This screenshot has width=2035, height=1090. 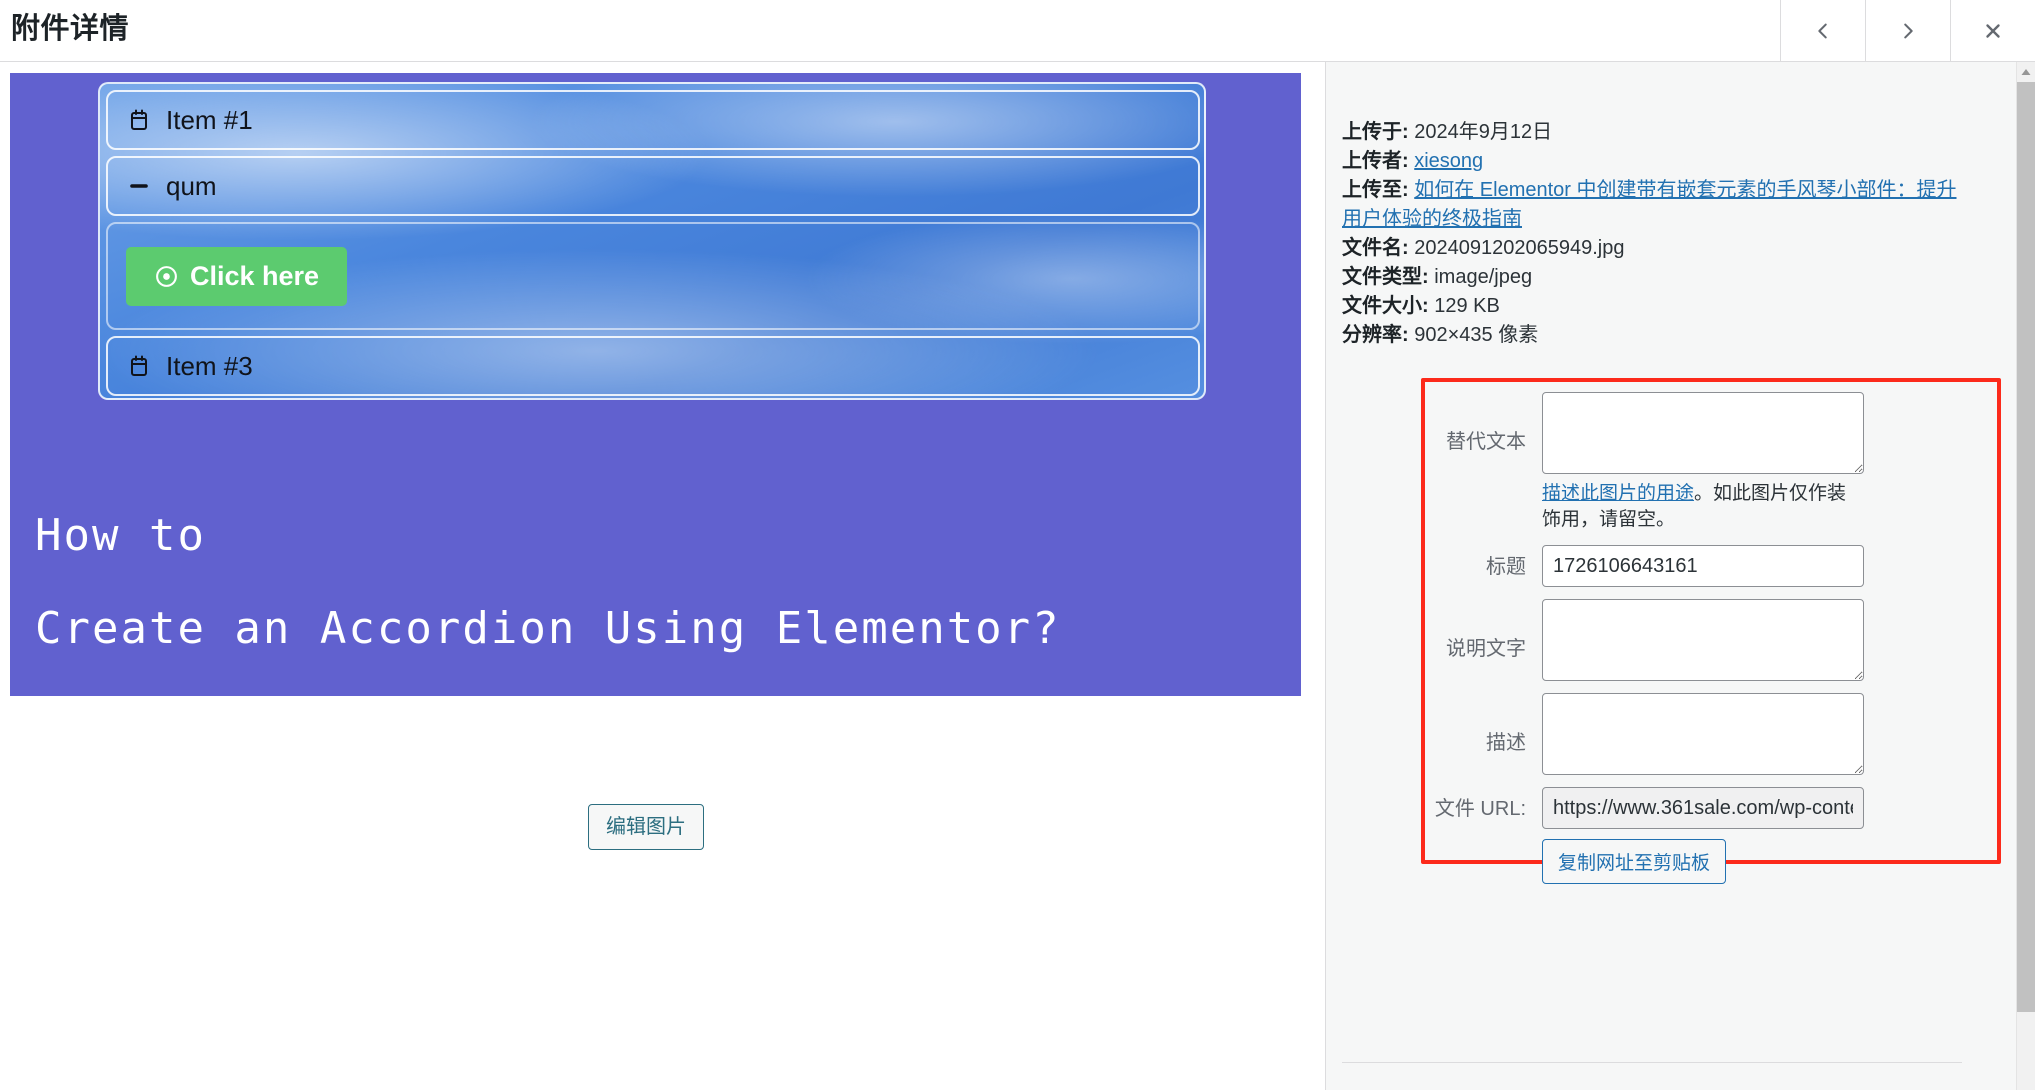 What do you see at coordinates (1506, 743) in the screenshot?
I see `description-label: 描述` at bounding box center [1506, 743].